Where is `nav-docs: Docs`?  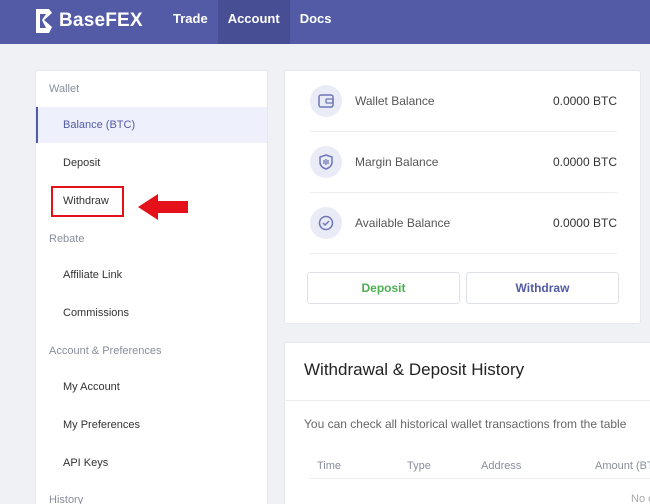 nav-docs: Docs is located at coordinates (316, 22).